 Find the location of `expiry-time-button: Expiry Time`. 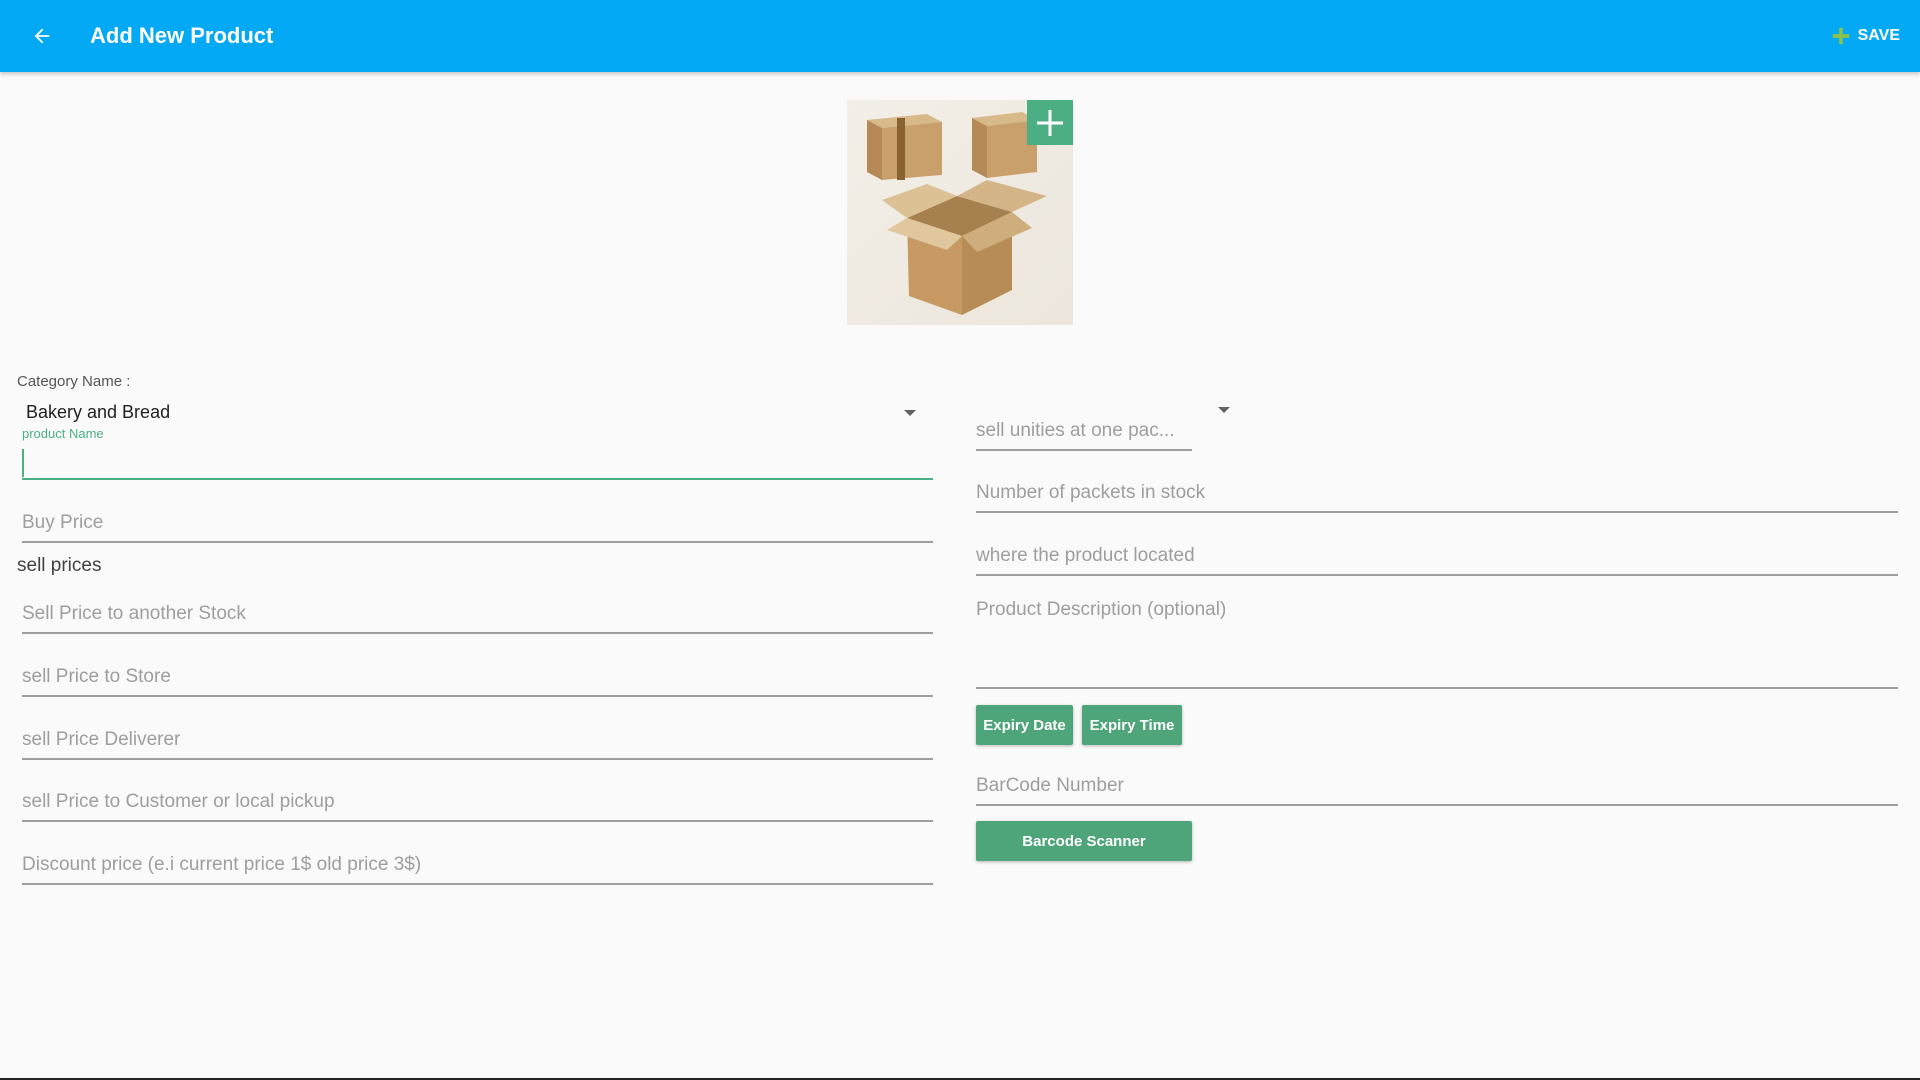

expiry-time-button: Expiry Time is located at coordinates (1132, 725).